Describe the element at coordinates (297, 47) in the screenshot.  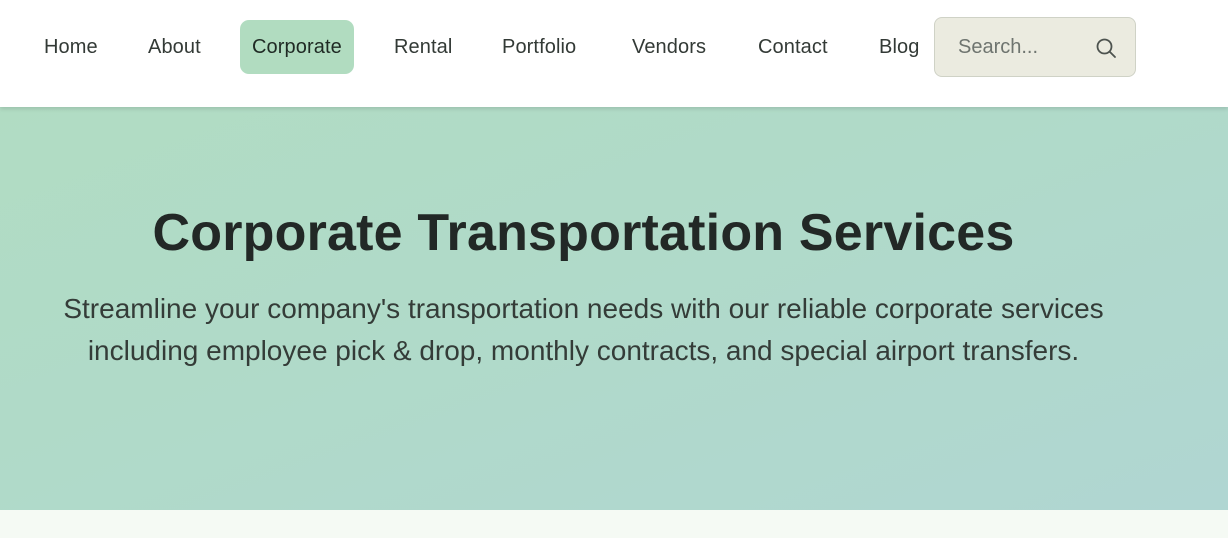
I see `nav-link-corporate: Corporate` at that location.